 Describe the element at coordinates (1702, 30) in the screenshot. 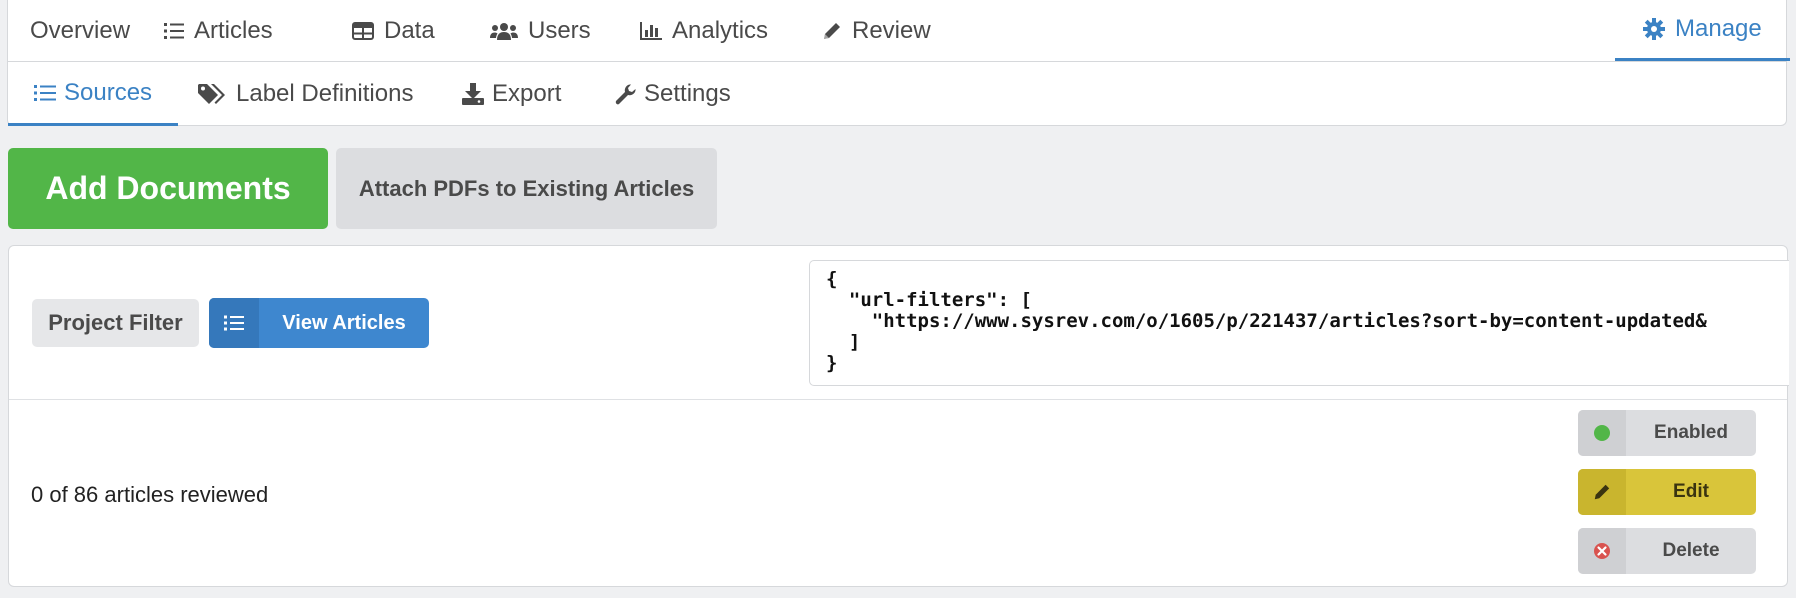

I see `tab-manage: Manage` at that location.